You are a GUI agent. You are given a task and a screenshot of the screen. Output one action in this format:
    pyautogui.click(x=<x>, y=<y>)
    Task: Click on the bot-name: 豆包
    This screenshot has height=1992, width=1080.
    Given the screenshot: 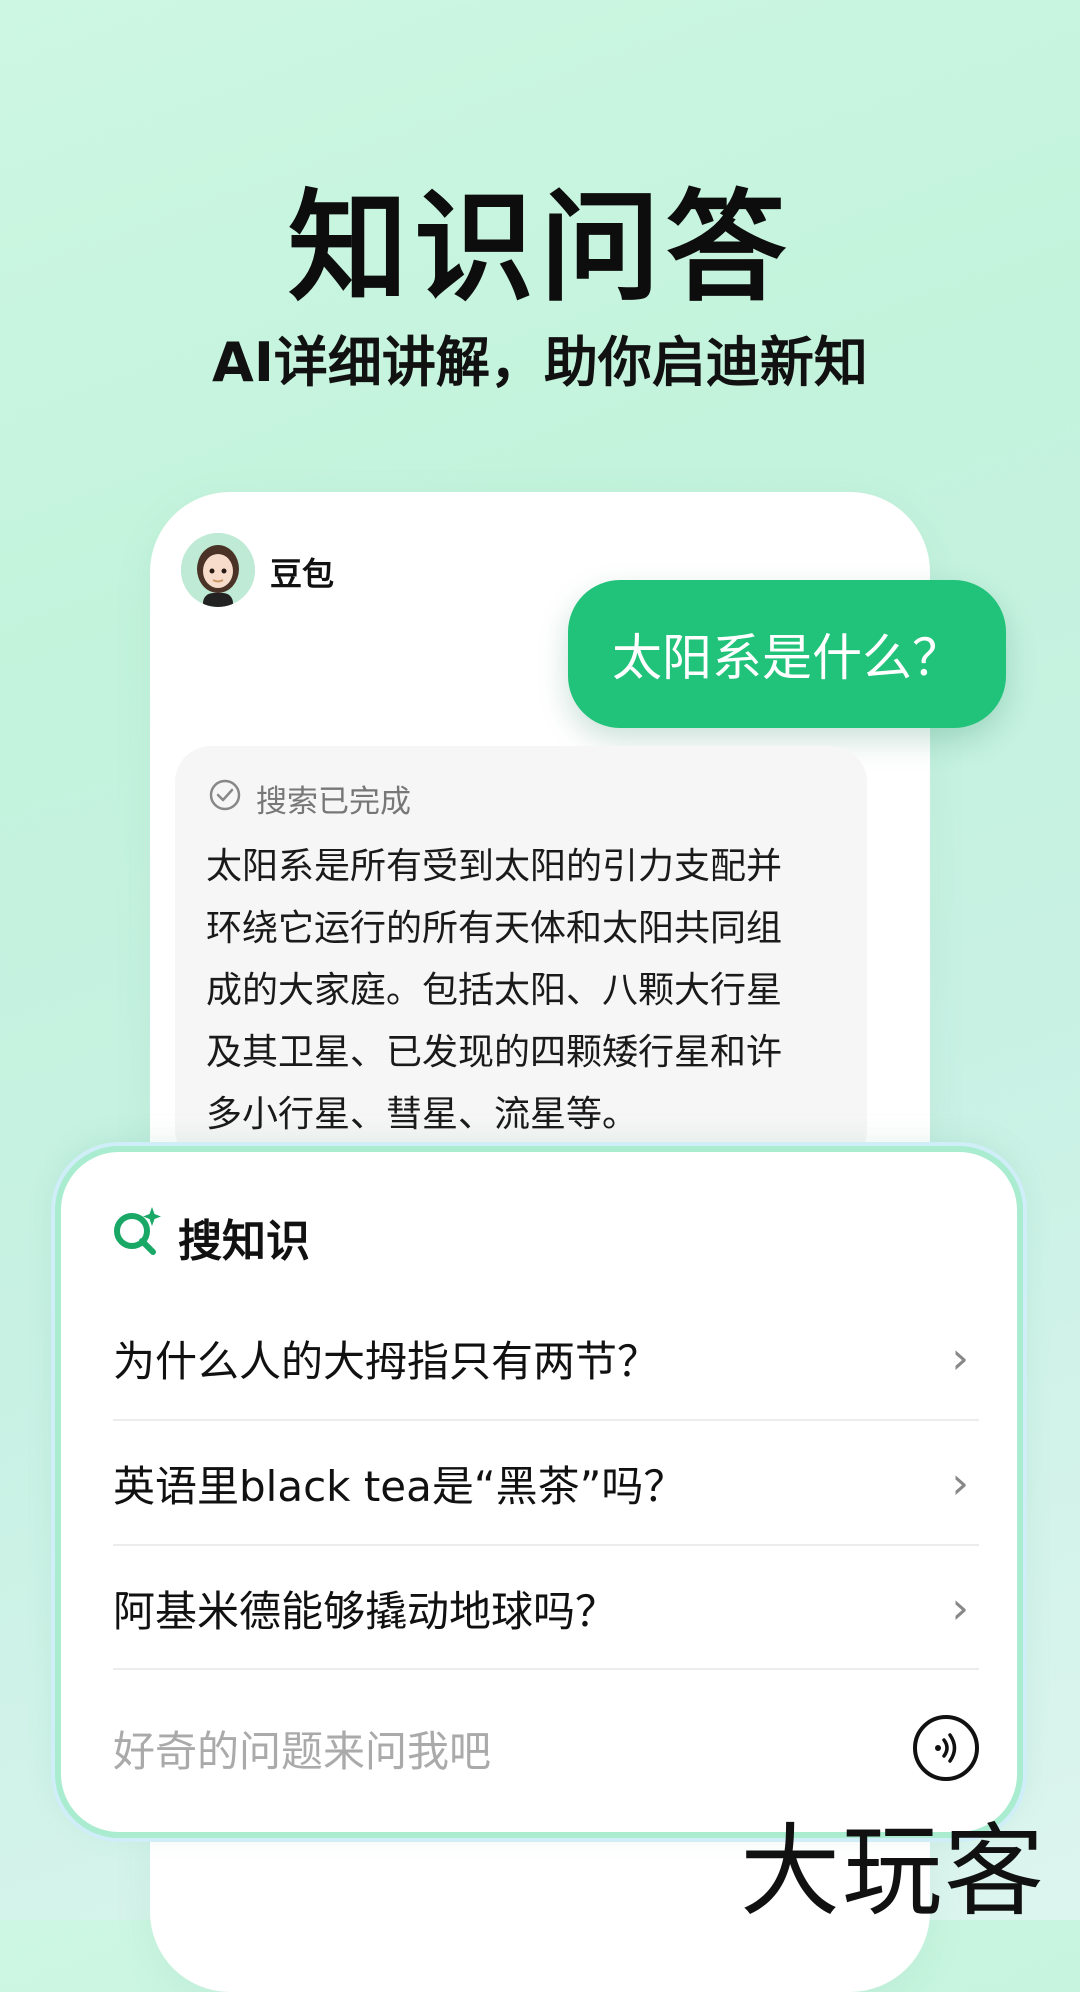 What is the action you would take?
    pyautogui.click(x=302, y=574)
    